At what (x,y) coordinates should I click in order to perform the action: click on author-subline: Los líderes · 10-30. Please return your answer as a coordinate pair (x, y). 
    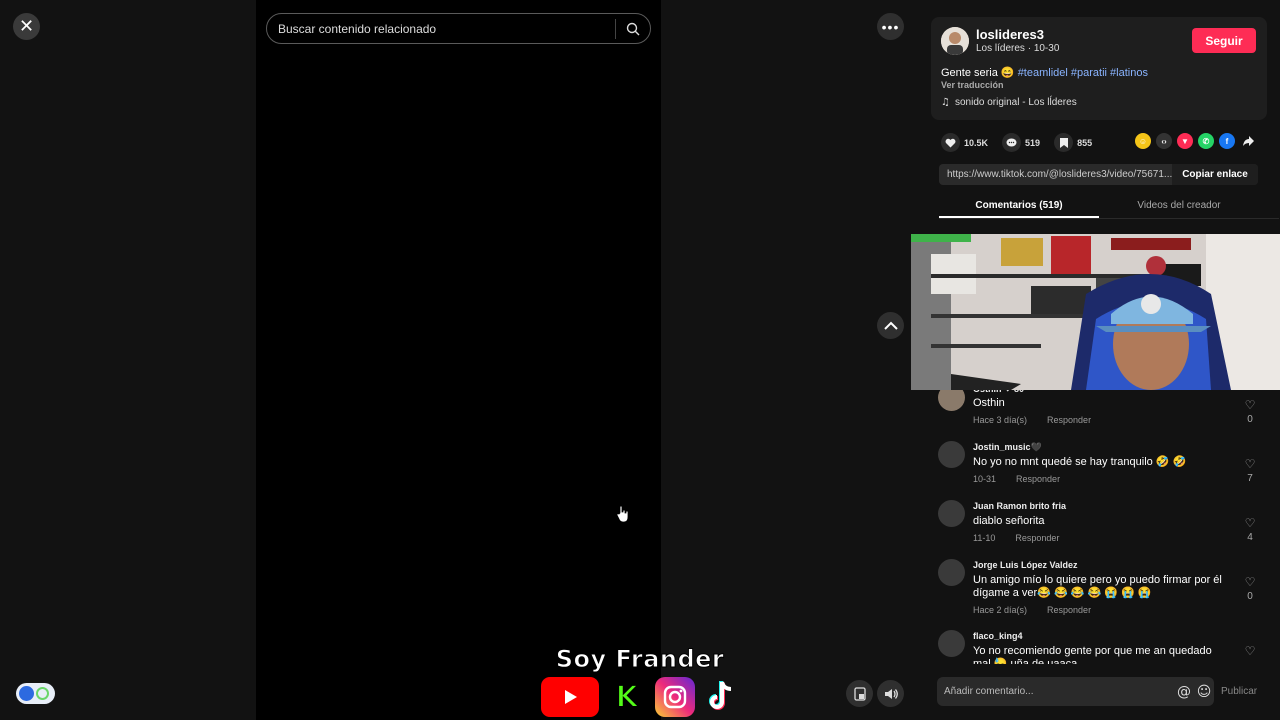
    Looking at the image, I should click on (1018, 48).